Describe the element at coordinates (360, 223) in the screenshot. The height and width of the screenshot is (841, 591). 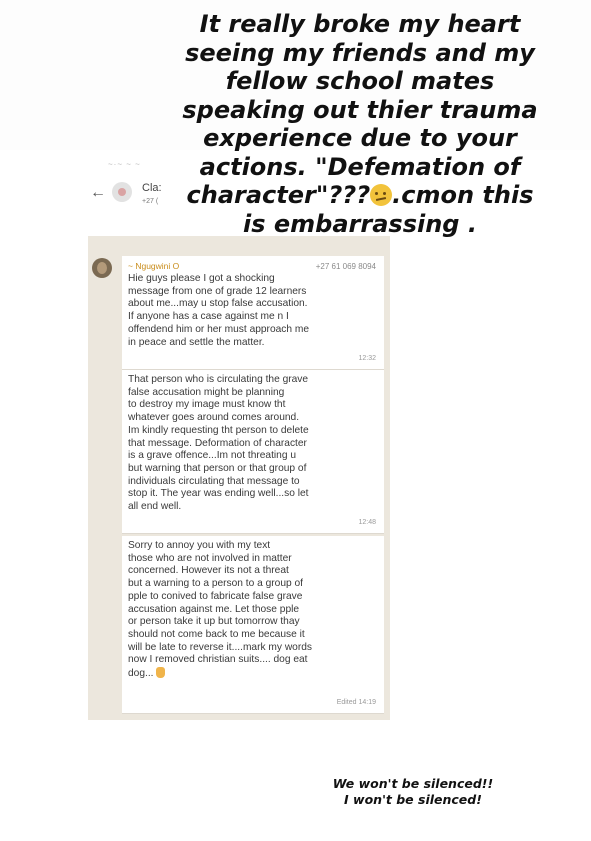
I see `caption-line: is embarrassing .` at that location.